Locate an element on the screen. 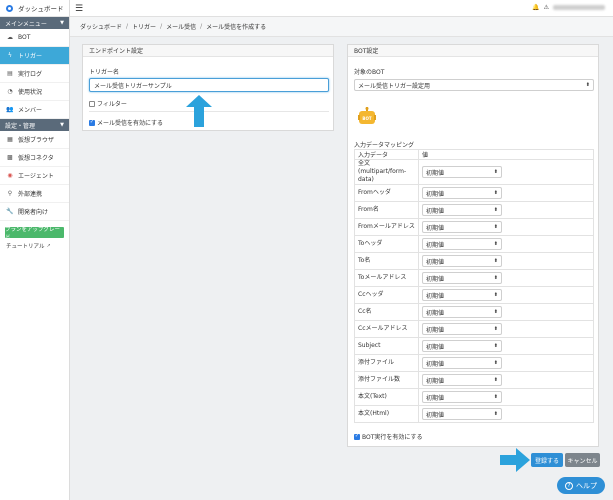 The height and width of the screenshot is (500, 613). bot-avatar-icon: BOT is located at coordinates (367, 115).